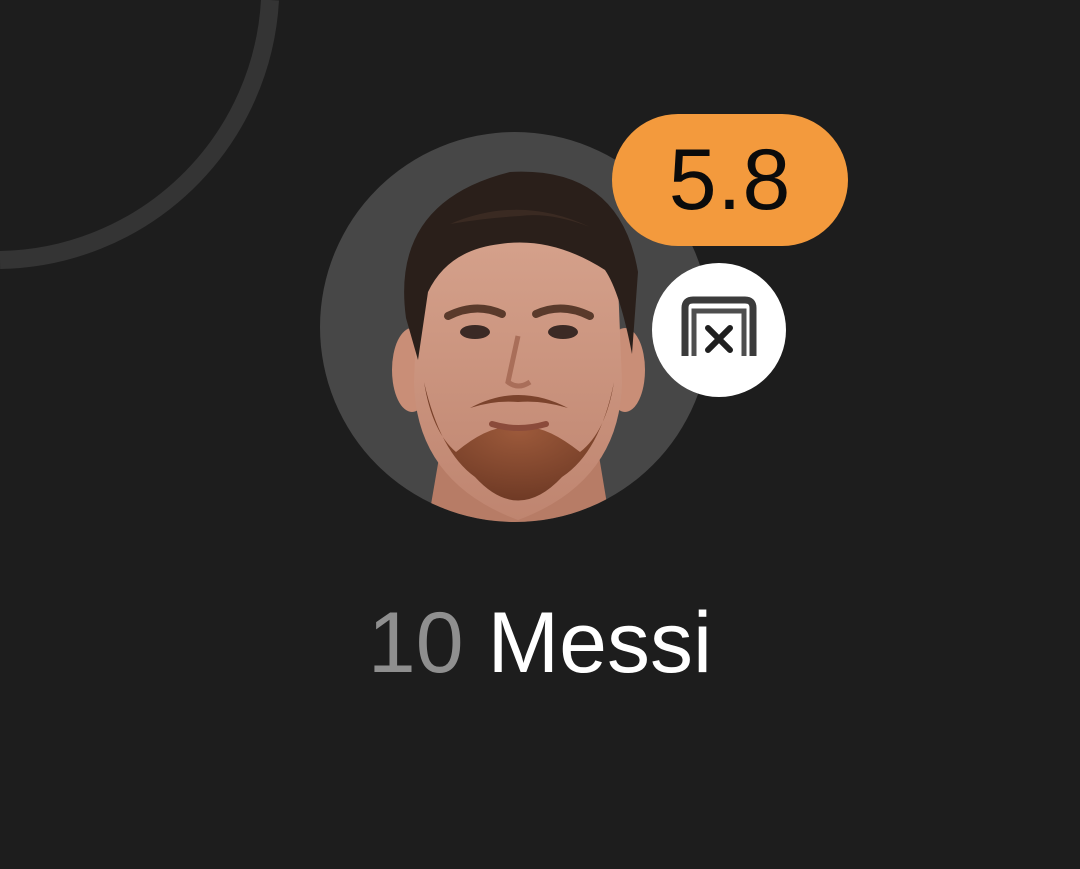 The height and width of the screenshot is (869, 1080). I want to click on goal-event-badge, so click(719, 330).